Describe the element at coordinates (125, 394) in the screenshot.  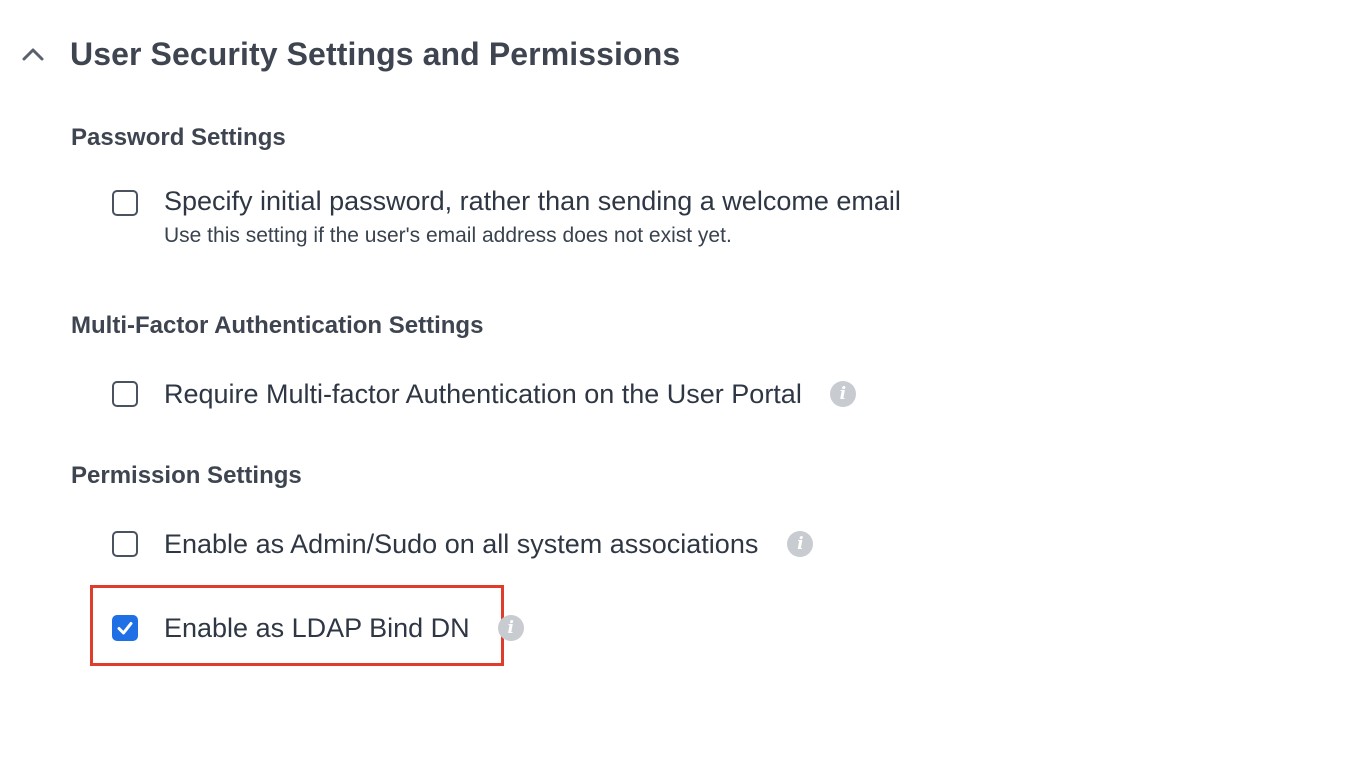
I see `require-mfa-checkbox` at that location.